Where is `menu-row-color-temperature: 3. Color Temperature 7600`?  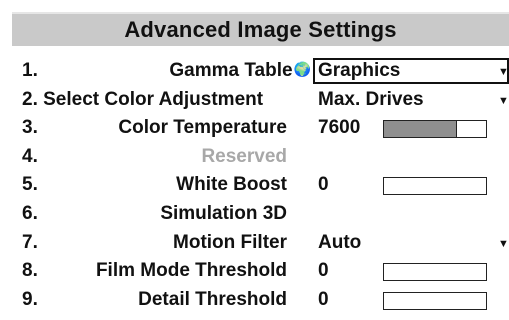
menu-row-color-temperature: 3. Color Temperature 7600 is located at coordinates (260, 128).